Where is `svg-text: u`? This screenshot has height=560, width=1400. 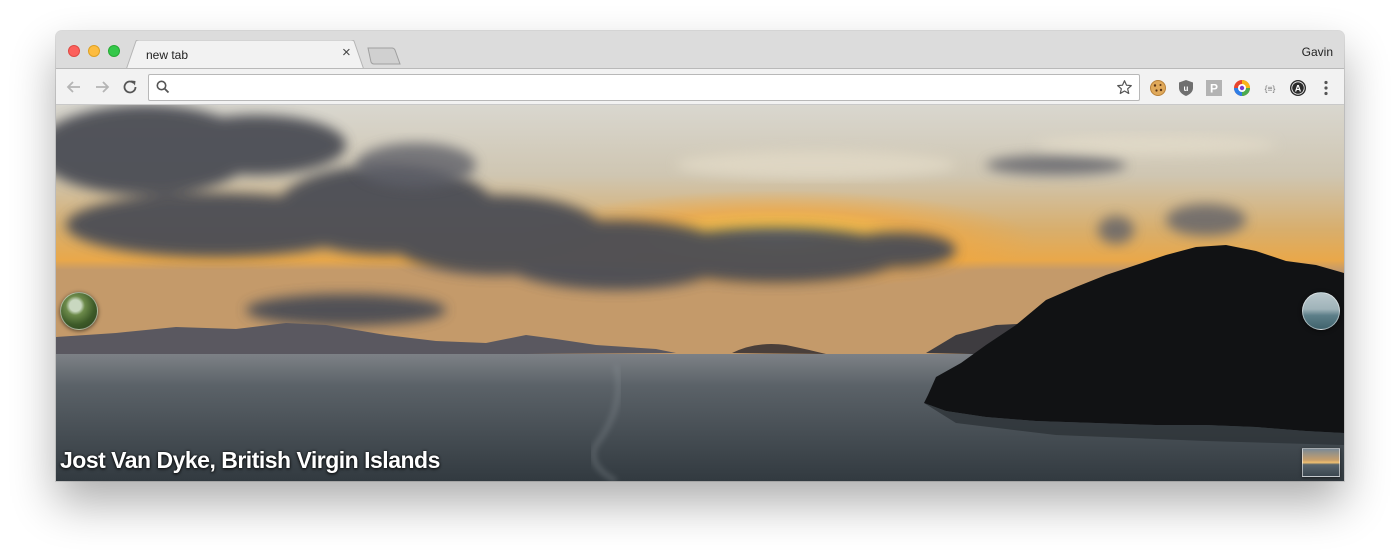
svg-text: u is located at coordinates (1186, 88).